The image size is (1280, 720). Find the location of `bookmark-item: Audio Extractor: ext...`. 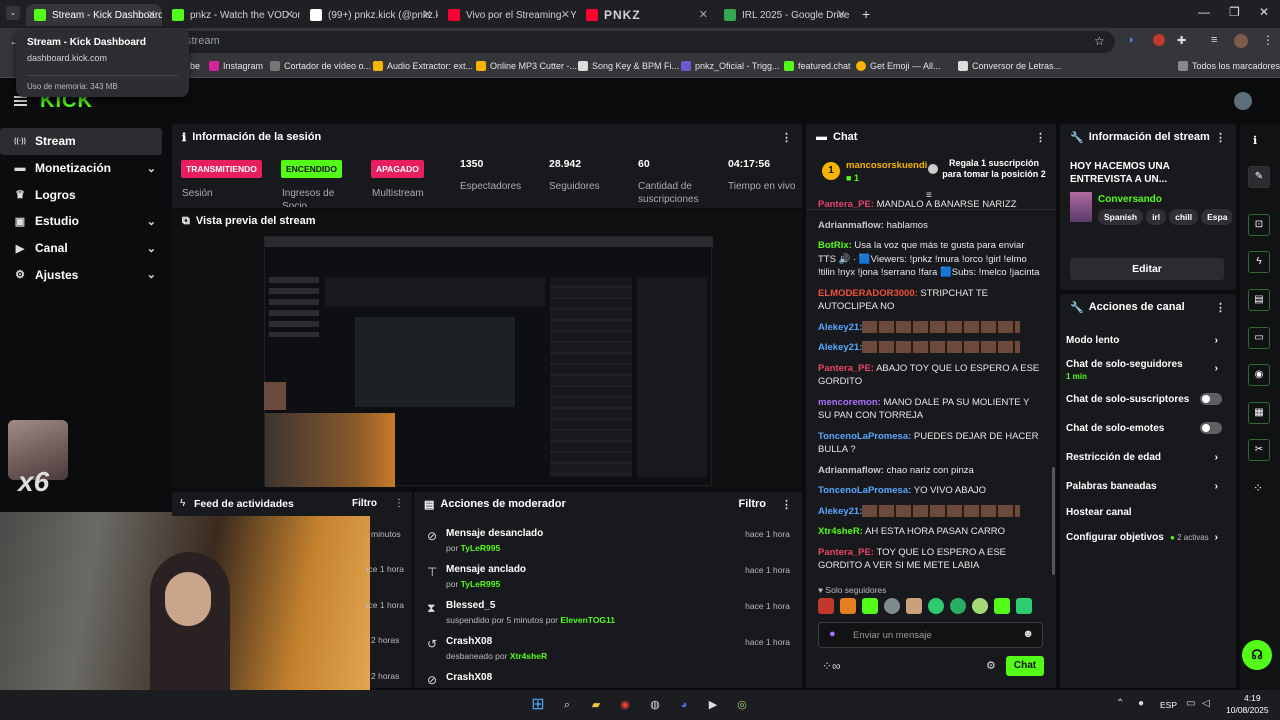

bookmark-item: Audio Extractor: ext... is located at coordinates (423, 66).